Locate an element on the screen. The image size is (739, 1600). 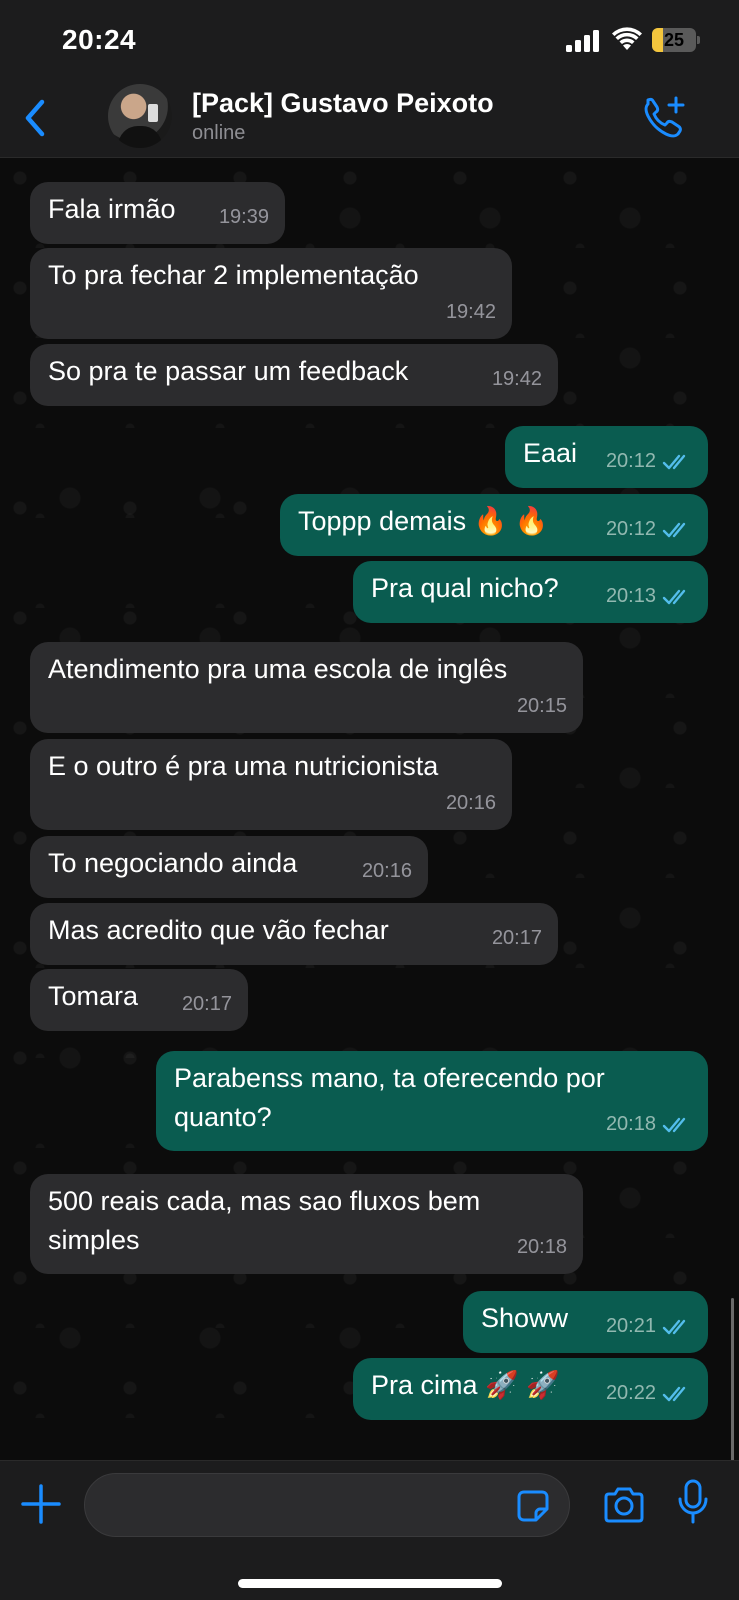
microphone-icon is located at coordinates (693, 1502).